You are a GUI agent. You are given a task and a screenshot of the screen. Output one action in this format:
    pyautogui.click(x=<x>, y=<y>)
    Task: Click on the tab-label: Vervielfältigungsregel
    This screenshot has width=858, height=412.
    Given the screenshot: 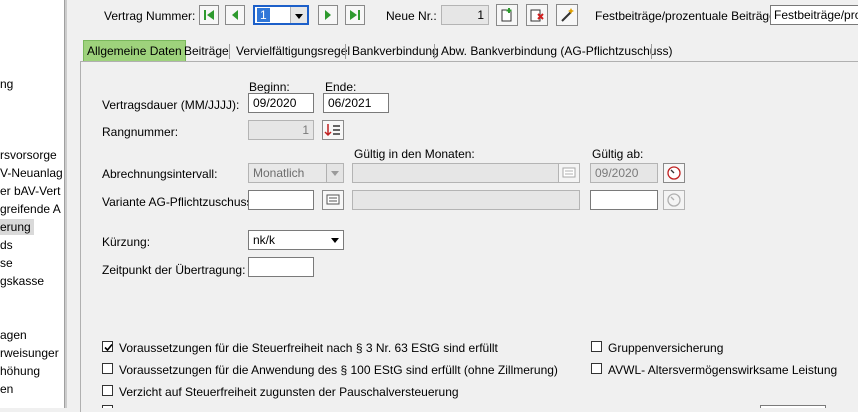 What is the action you would take?
    pyautogui.click(x=293, y=51)
    